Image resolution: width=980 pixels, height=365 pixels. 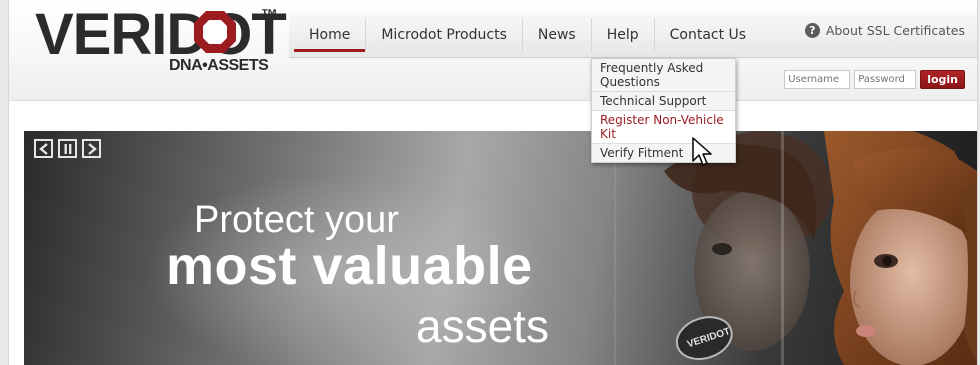 I want to click on login-form: login, so click(x=874, y=79).